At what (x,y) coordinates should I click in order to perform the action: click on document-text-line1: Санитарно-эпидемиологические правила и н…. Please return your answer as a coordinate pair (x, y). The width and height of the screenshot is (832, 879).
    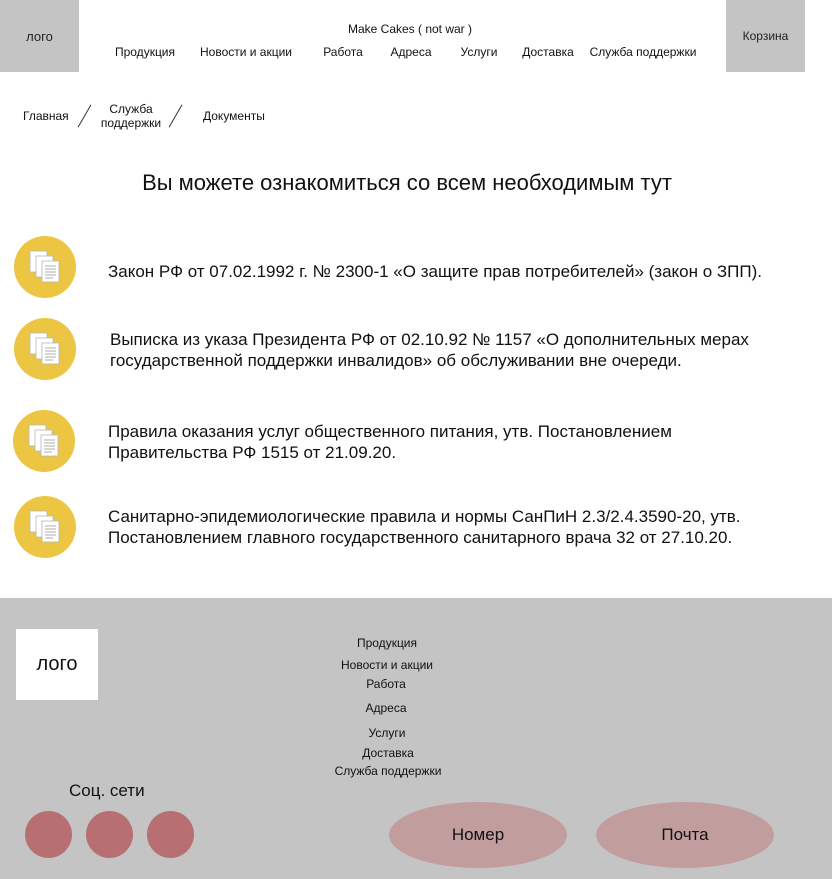
    Looking at the image, I should click on (424, 516).